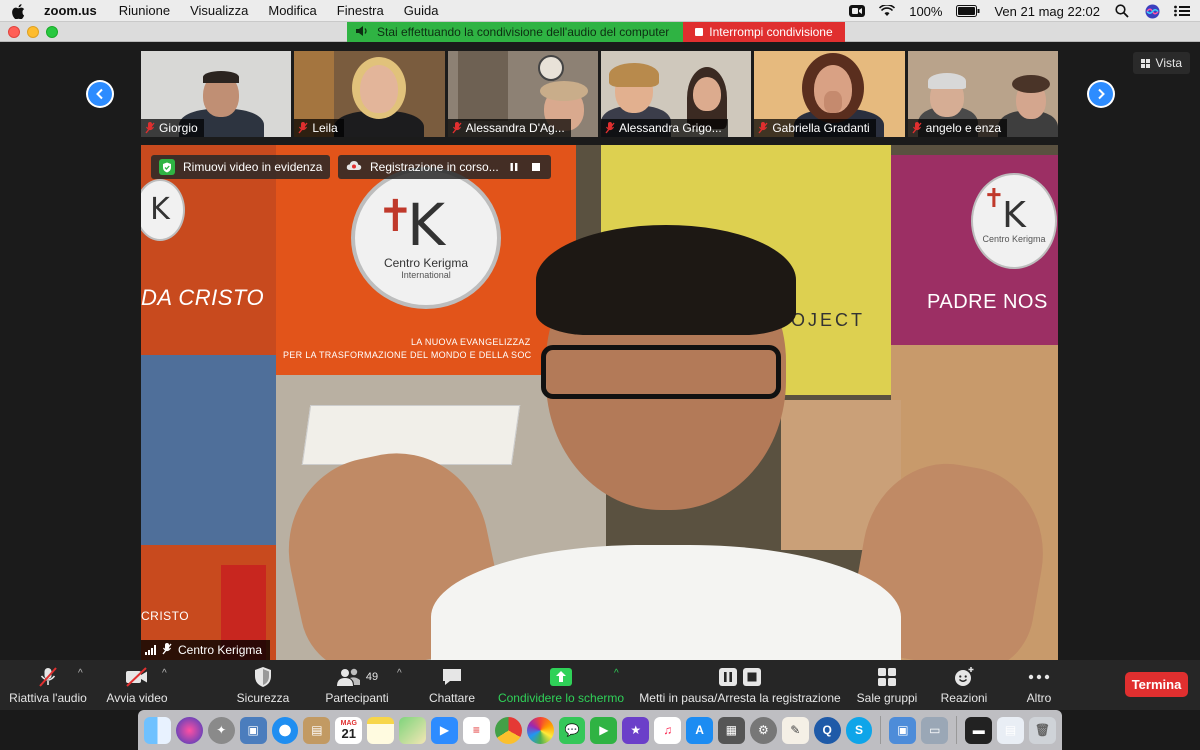 The image size is (1200, 750). I want to click on launchpad-icon: ✦, so click(221, 730).